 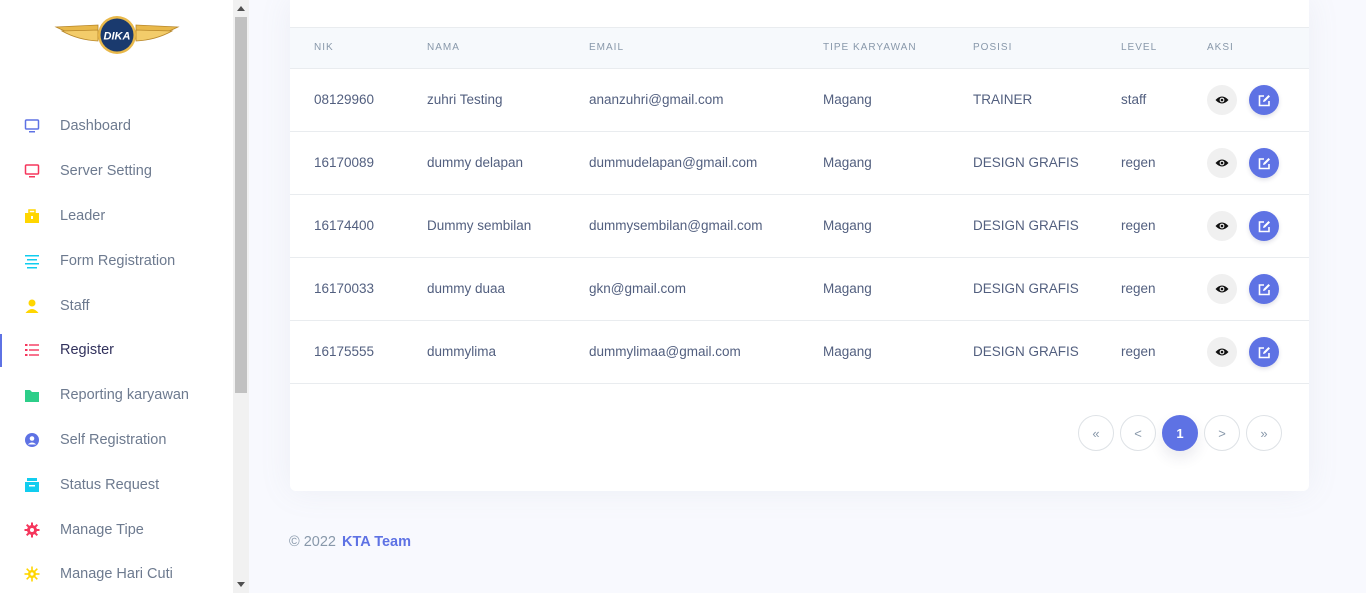 What do you see at coordinates (32, 574) in the screenshot?
I see `sun-icon` at bounding box center [32, 574].